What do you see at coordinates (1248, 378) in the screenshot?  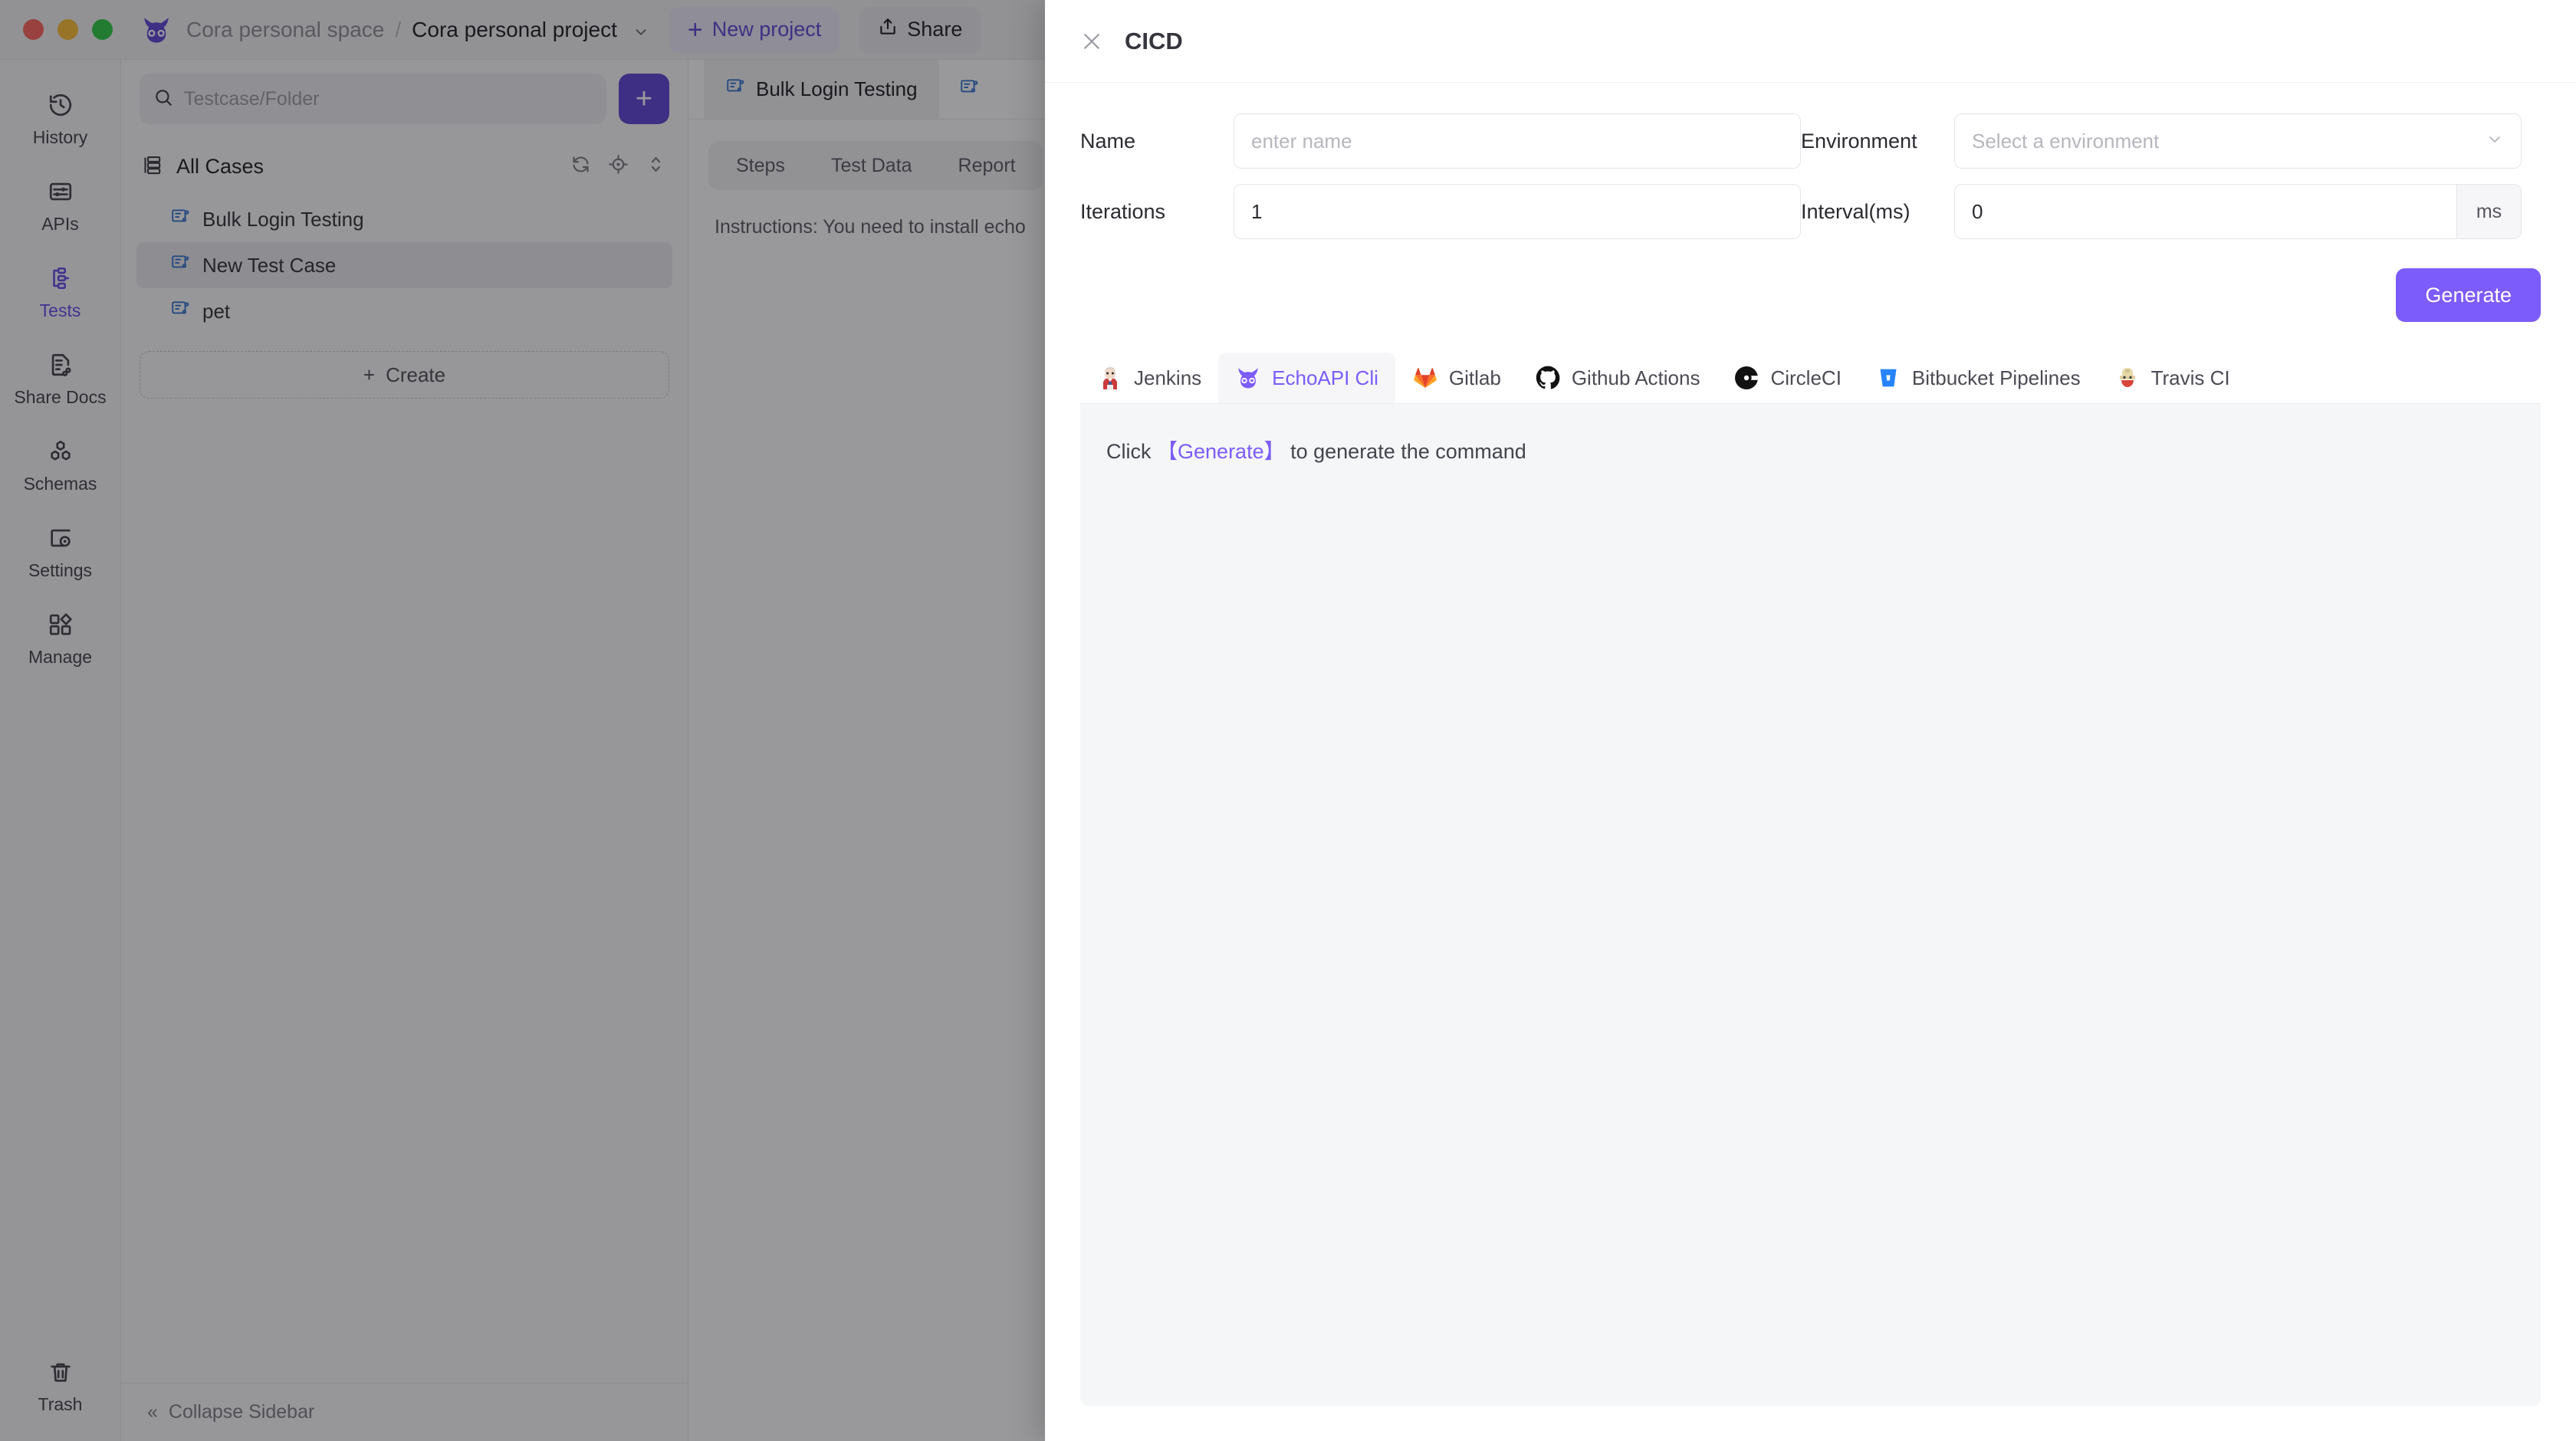 I see `echoapi-owl-icon` at bounding box center [1248, 378].